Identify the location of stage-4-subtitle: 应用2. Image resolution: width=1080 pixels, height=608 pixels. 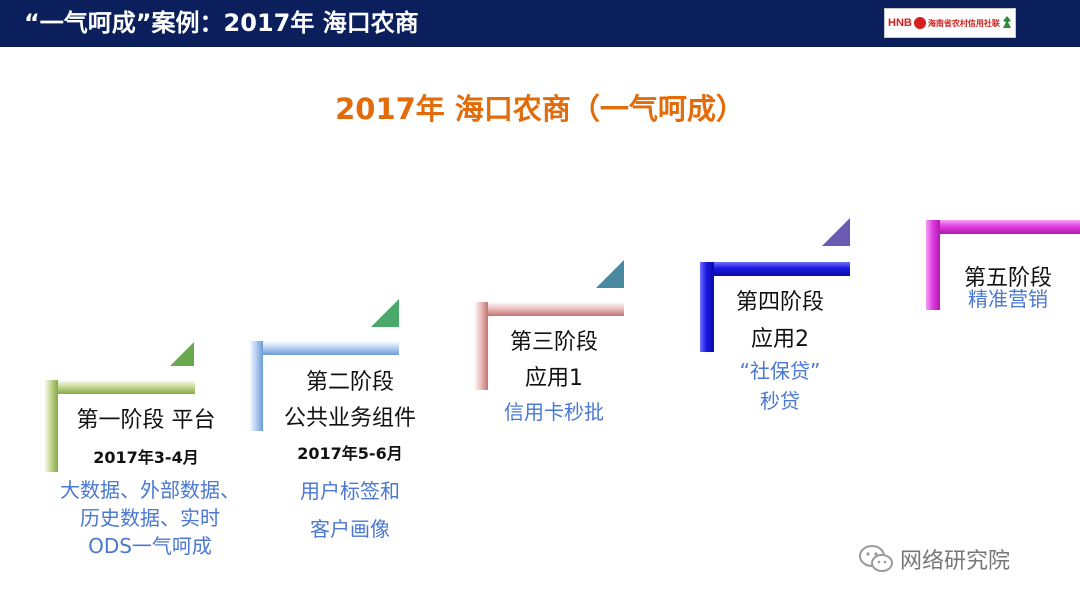
(780, 339).